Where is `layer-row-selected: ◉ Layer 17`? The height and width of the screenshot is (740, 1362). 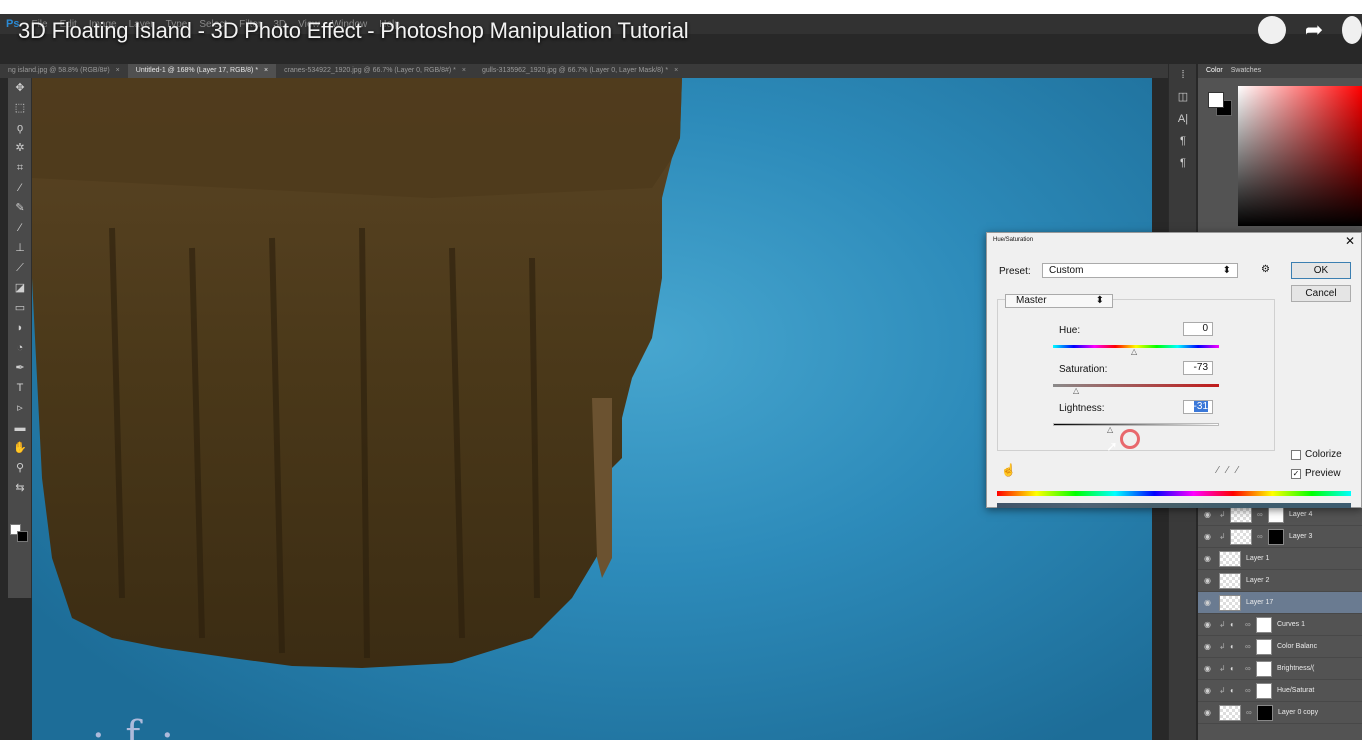 layer-row-selected: ◉ Layer 17 is located at coordinates (1280, 603).